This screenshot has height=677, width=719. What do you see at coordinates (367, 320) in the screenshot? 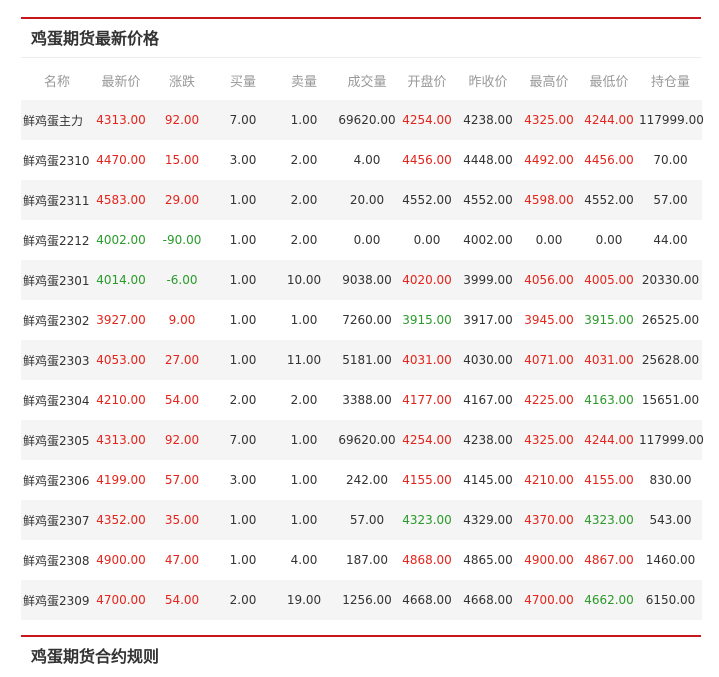
I see `volume-cell: 7260.00` at bounding box center [367, 320].